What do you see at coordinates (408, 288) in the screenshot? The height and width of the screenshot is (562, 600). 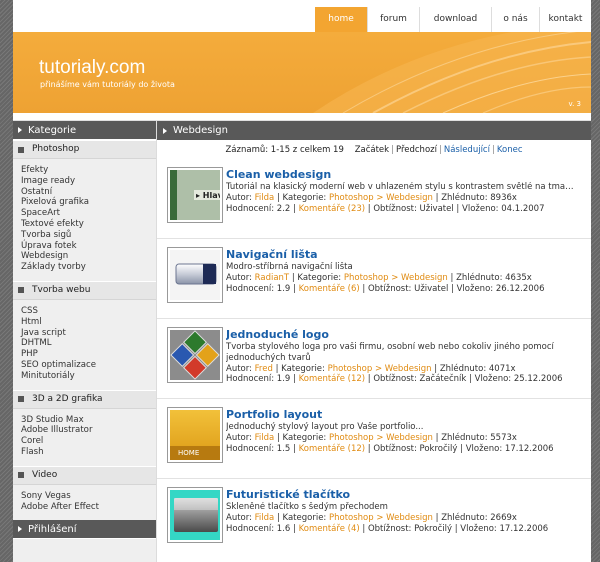 I see `difficulty-value: Obtížnost: Uživatel` at bounding box center [408, 288].